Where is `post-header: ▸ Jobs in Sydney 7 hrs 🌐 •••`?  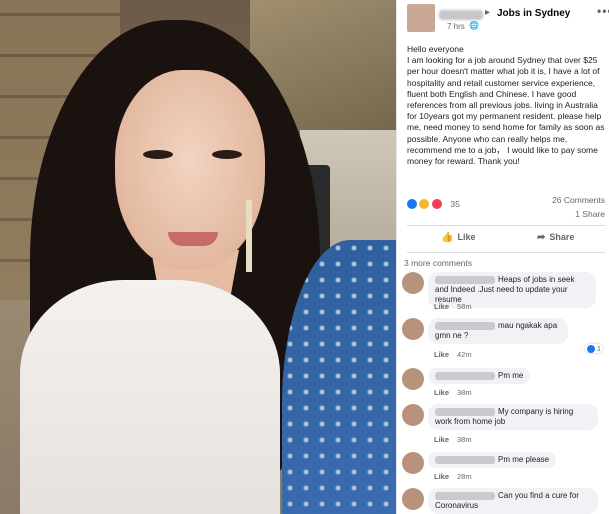
post-header: ▸ Jobs in Sydney 7 hrs 🌐 ••• is located at coordinates (508, 19).